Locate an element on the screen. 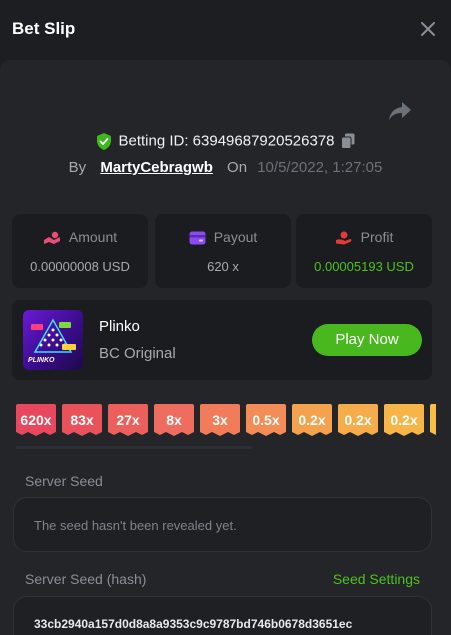  multiplier-scrollbar is located at coordinates (134, 447).